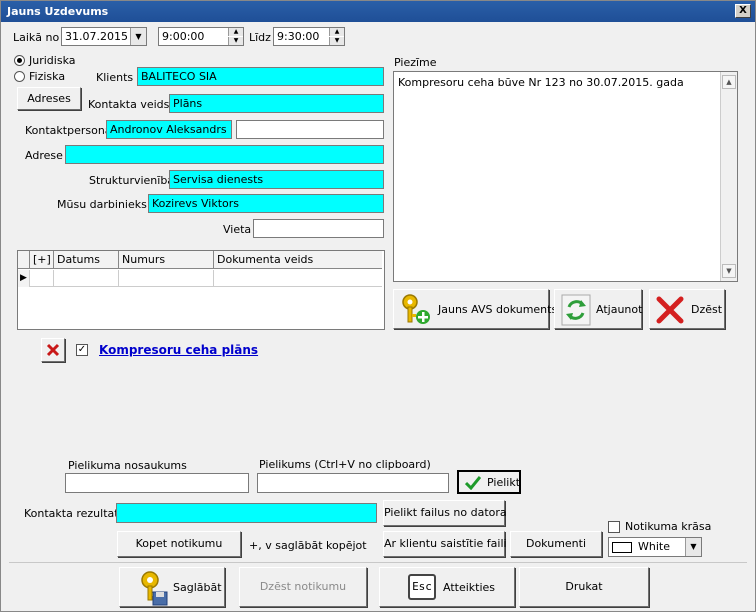 The image size is (756, 612). What do you see at coordinates (729, 82) in the screenshot?
I see `scroll-up-icon: ▲` at bounding box center [729, 82].